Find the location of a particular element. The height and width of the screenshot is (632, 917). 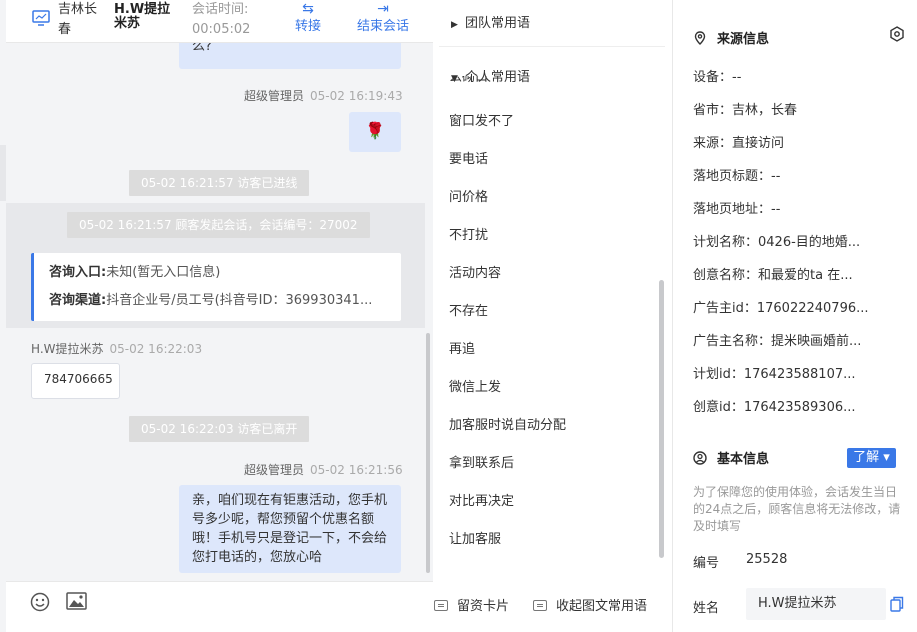

entry-label: 咨询入口: is located at coordinates (78, 272).